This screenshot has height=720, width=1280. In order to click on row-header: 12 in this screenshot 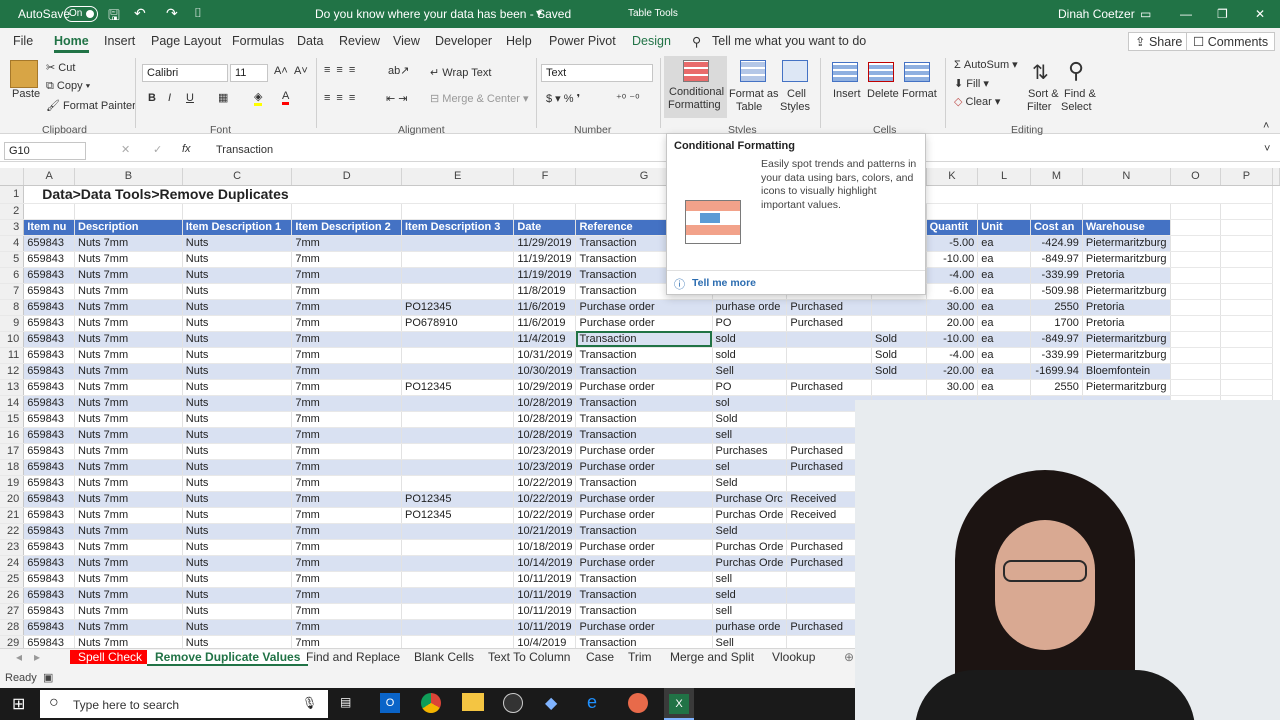, I will do `click(12, 371)`.